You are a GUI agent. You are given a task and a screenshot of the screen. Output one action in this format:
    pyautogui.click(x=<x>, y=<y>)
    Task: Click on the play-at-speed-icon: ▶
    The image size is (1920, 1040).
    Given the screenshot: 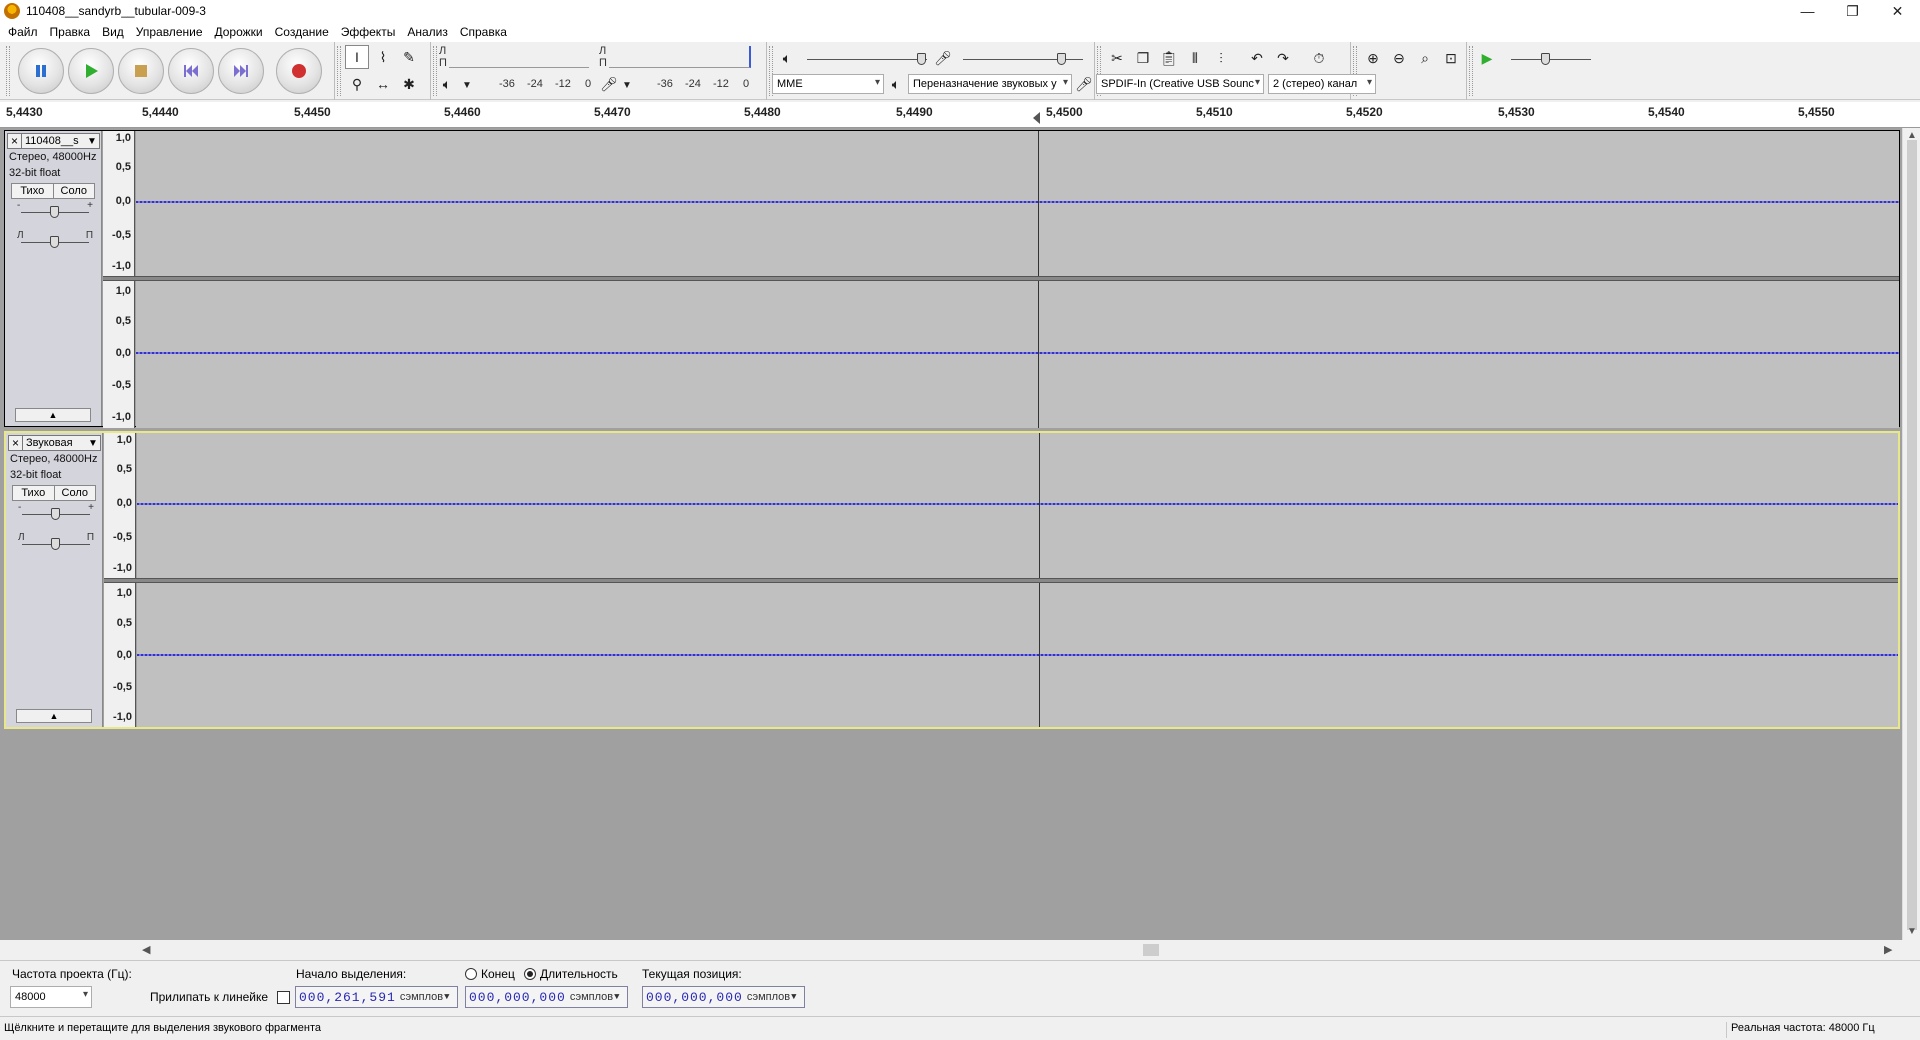 What is the action you would take?
    pyautogui.click(x=1487, y=58)
    